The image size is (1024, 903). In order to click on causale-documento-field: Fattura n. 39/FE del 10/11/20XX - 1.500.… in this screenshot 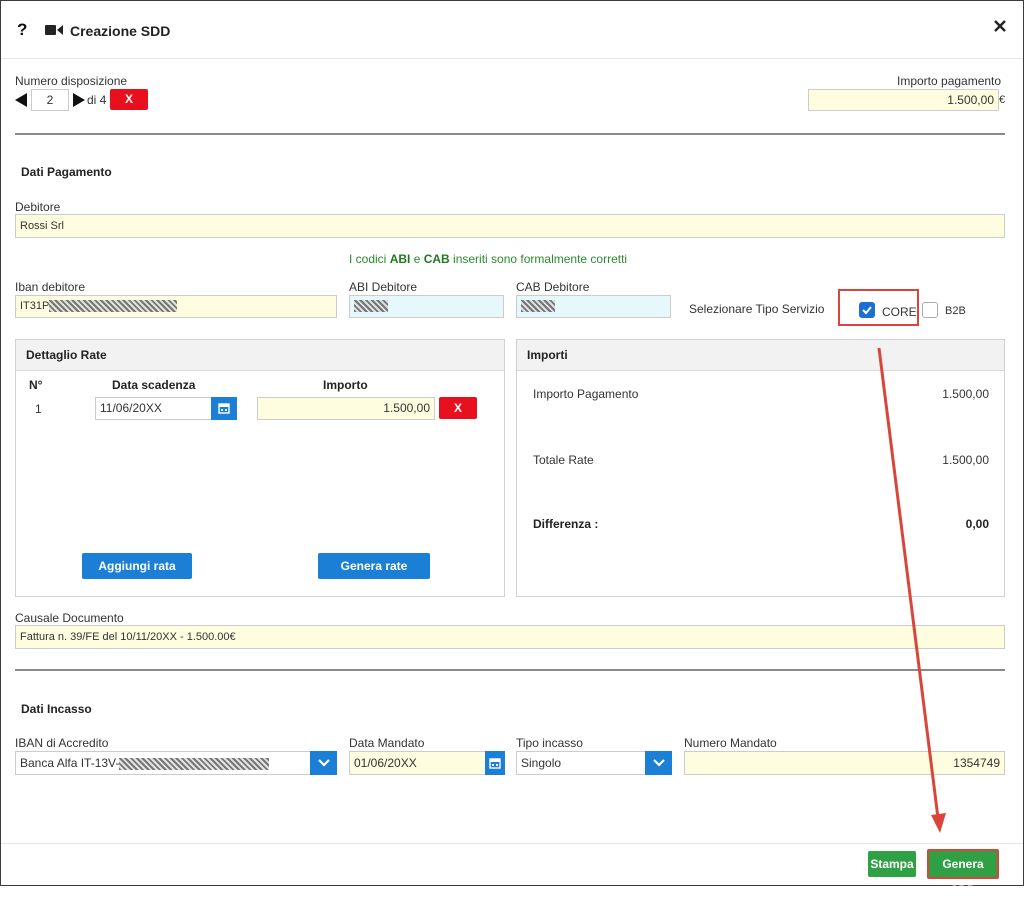, I will do `click(510, 637)`.